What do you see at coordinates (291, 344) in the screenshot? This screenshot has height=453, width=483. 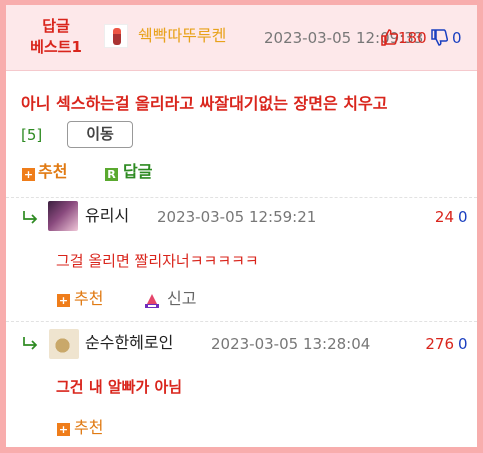 I see `reply-date: 2023-03-05 13:28:04` at bounding box center [291, 344].